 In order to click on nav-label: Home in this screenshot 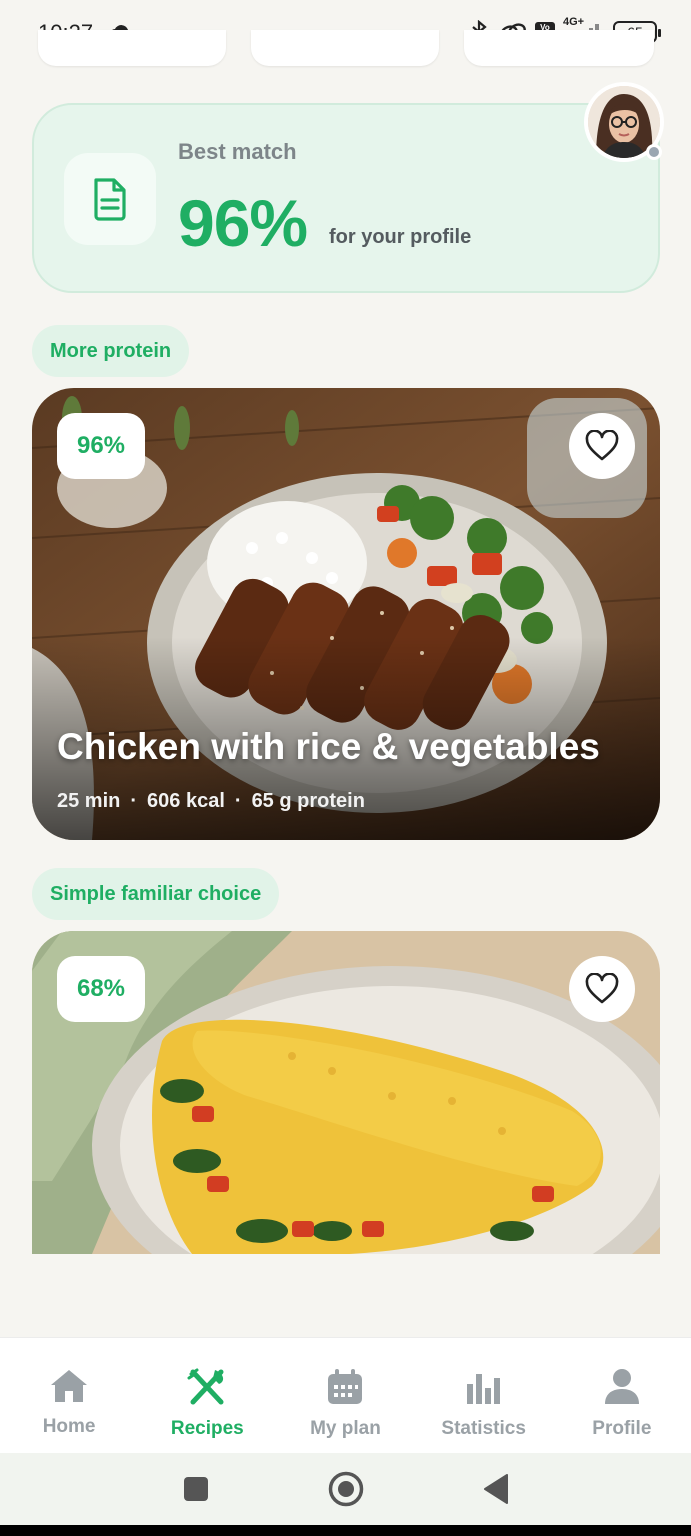, I will do `click(69, 1426)`.